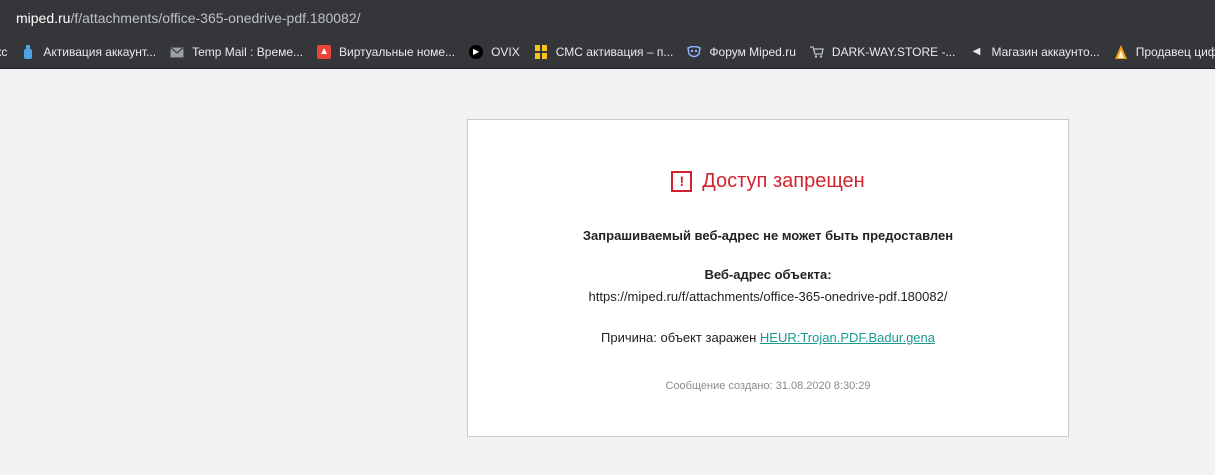 Image resolution: width=1215 pixels, height=475 pixels. What do you see at coordinates (679, 337) in the screenshot?
I see `reason-prefix: Причина: объект заражен` at bounding box center [679, 337].